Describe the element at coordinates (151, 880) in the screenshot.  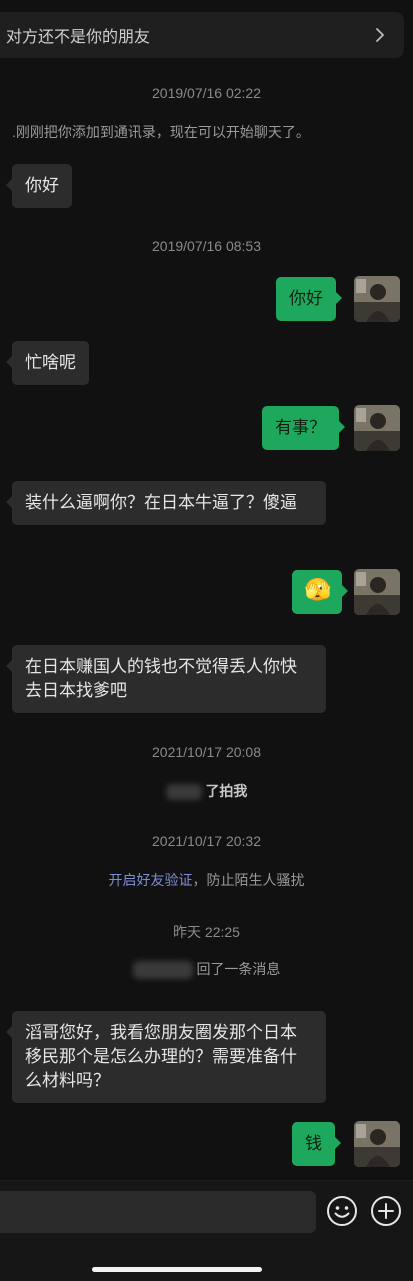
I see `enable-verification-link: 开启好友验证` at that location.